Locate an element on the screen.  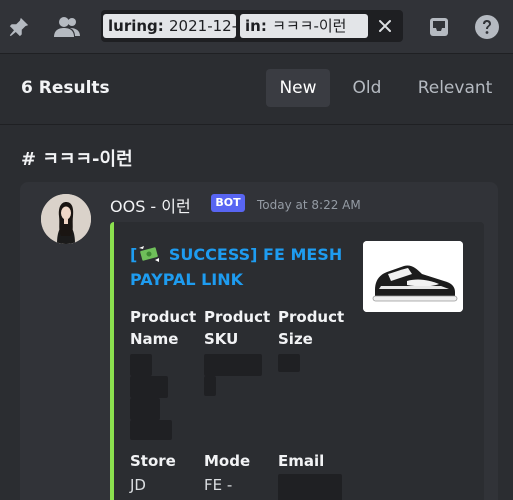
redacted-email is located at coordinates (310, 487).